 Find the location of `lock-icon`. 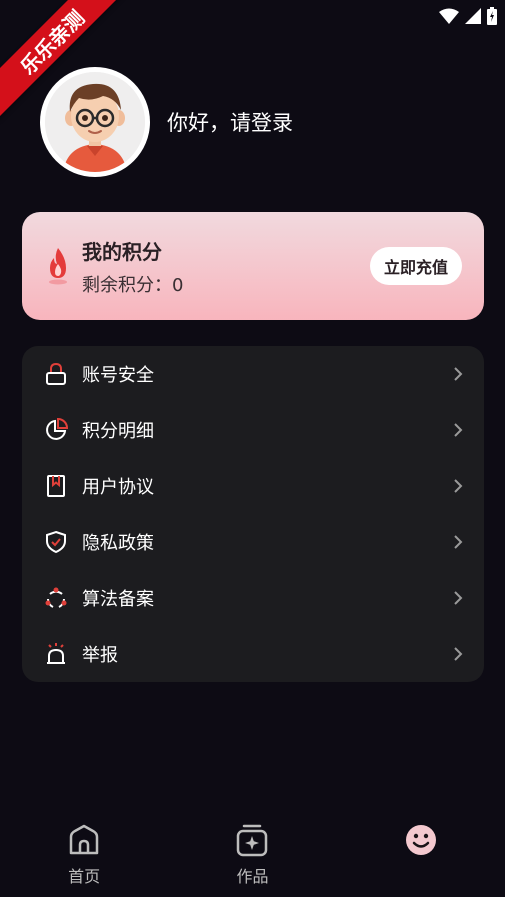

lock-icon is located at coordinates (56, 374).